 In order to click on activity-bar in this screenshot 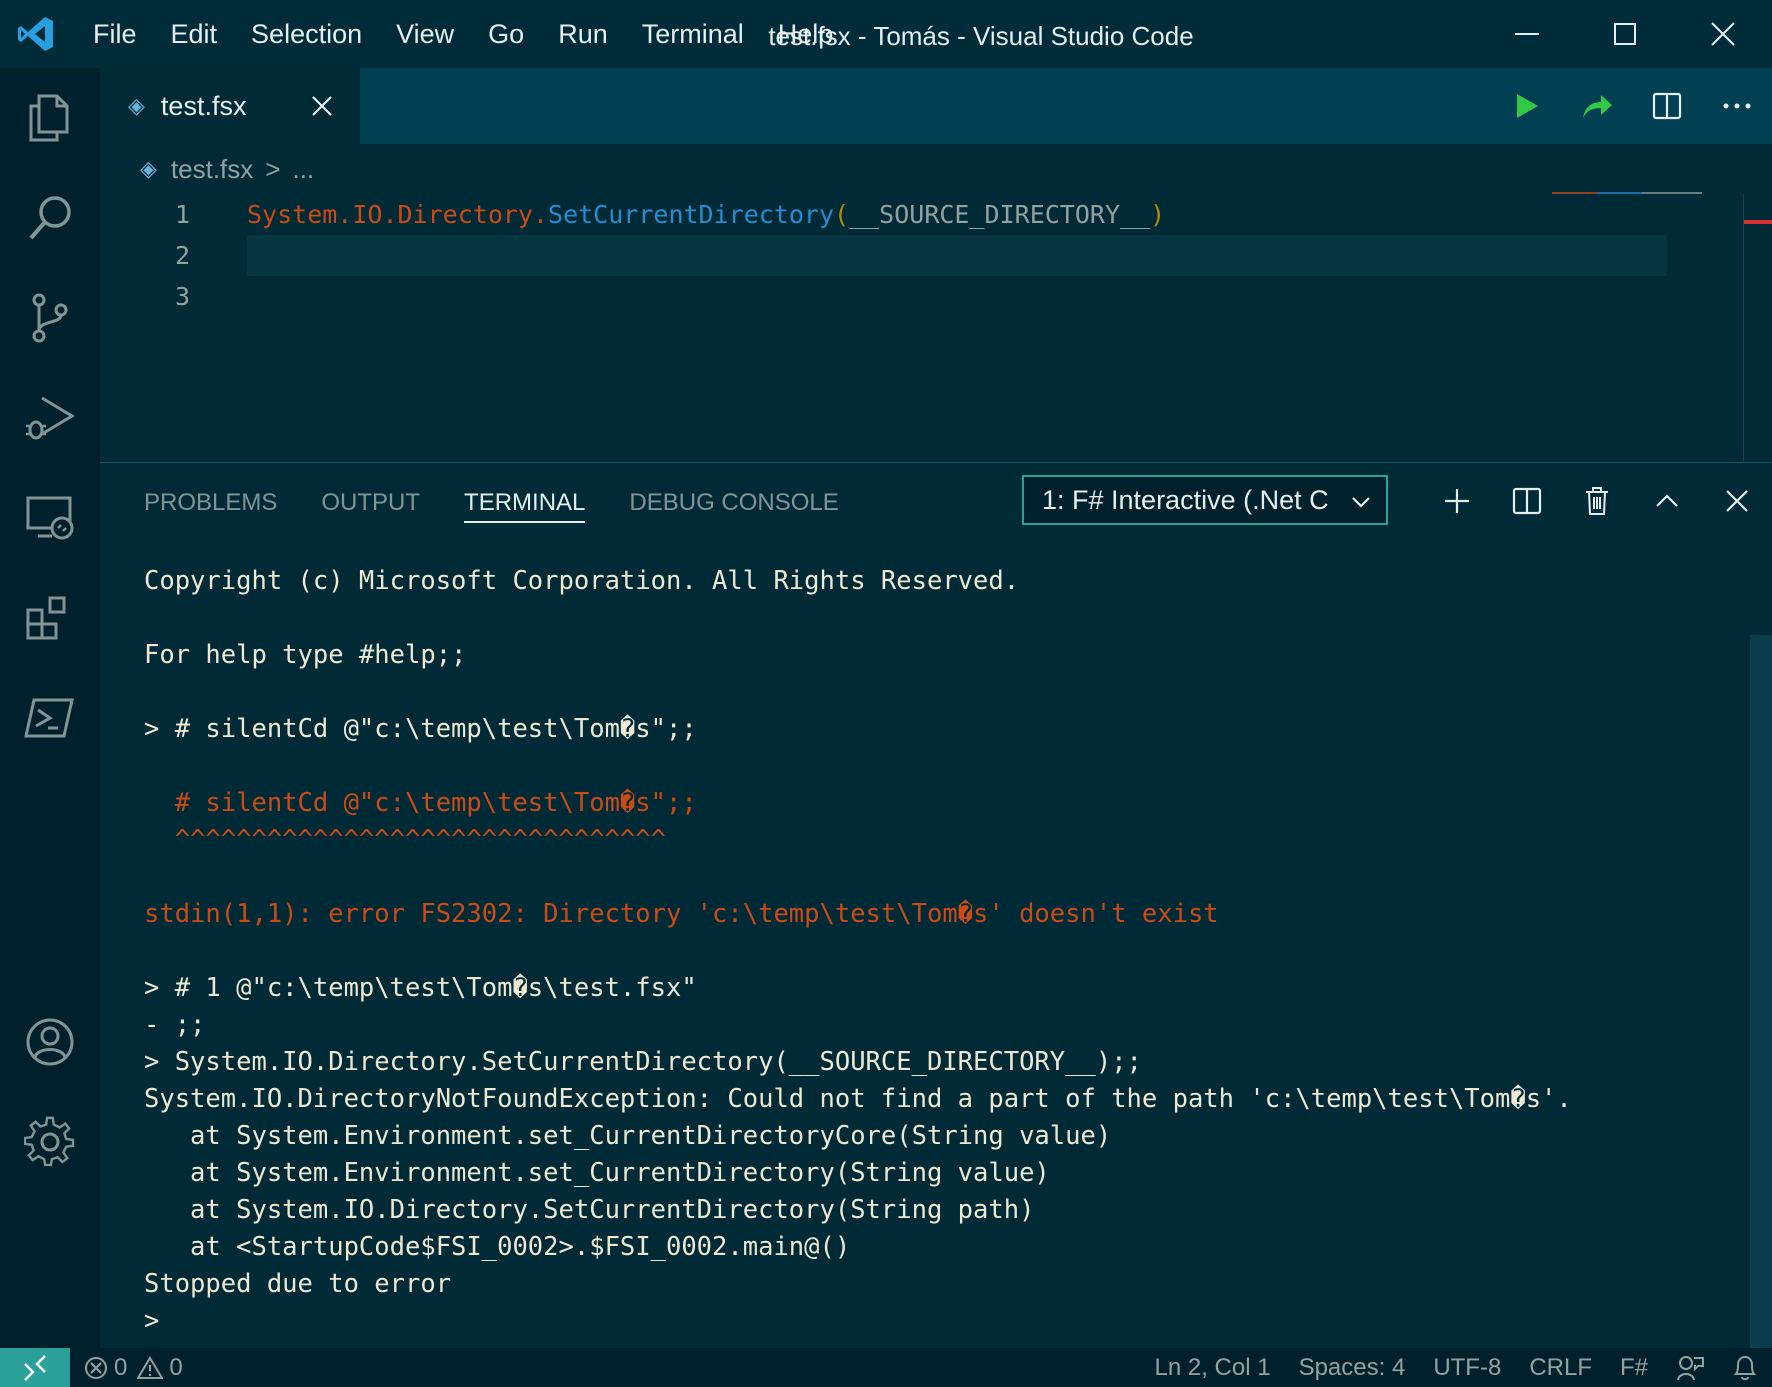, I will do `click(50, 708)`.